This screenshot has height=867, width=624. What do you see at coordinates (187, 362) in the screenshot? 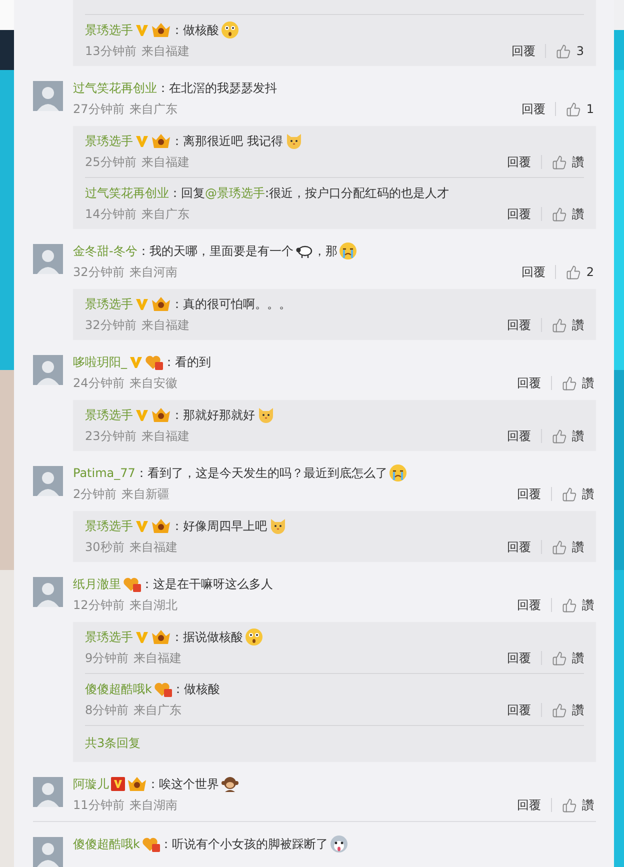
I see `comment-text: ：看的到` at bounding box center [187, 362].